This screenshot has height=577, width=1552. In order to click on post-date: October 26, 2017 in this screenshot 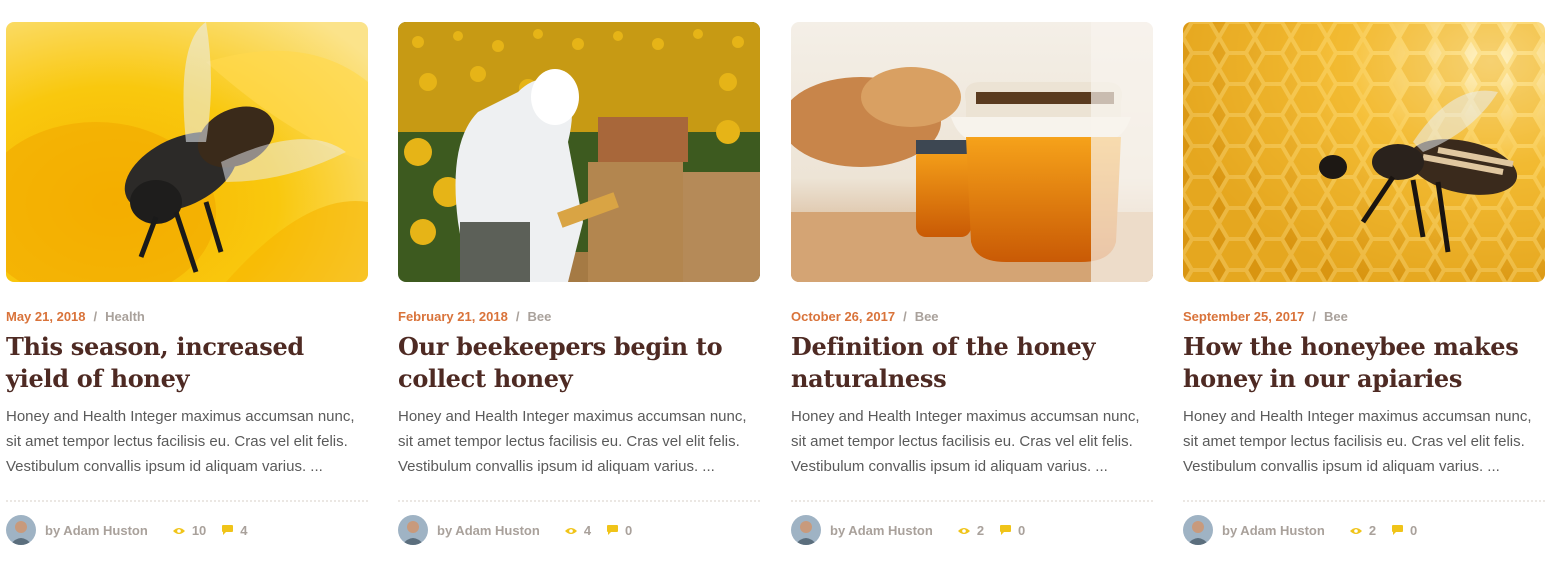, I will do `click(843, 316)`.